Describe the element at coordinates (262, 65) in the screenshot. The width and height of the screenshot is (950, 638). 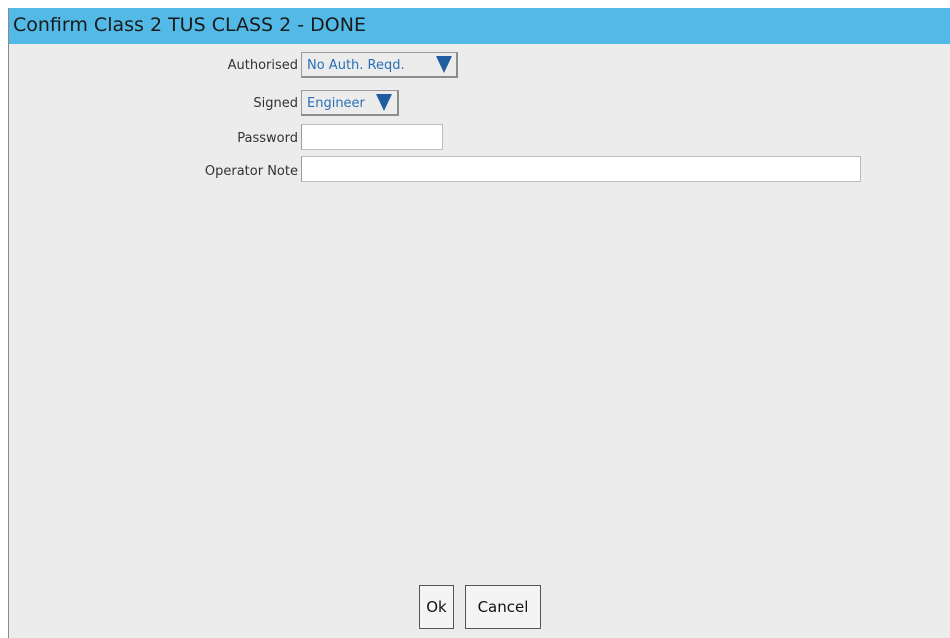
I see `authorised-label: Authorised` at that location.